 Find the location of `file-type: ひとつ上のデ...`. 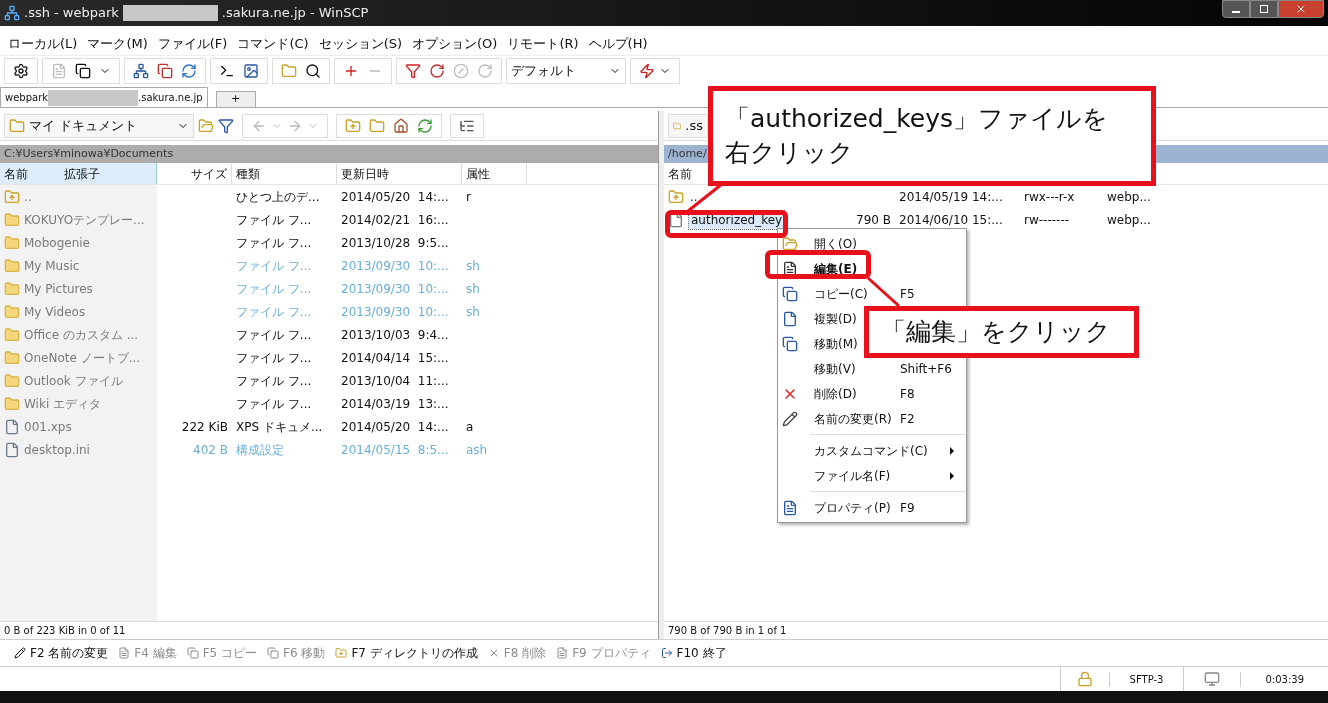

file-type: ひとつ上のデ... is located at coordinates (278, 196).